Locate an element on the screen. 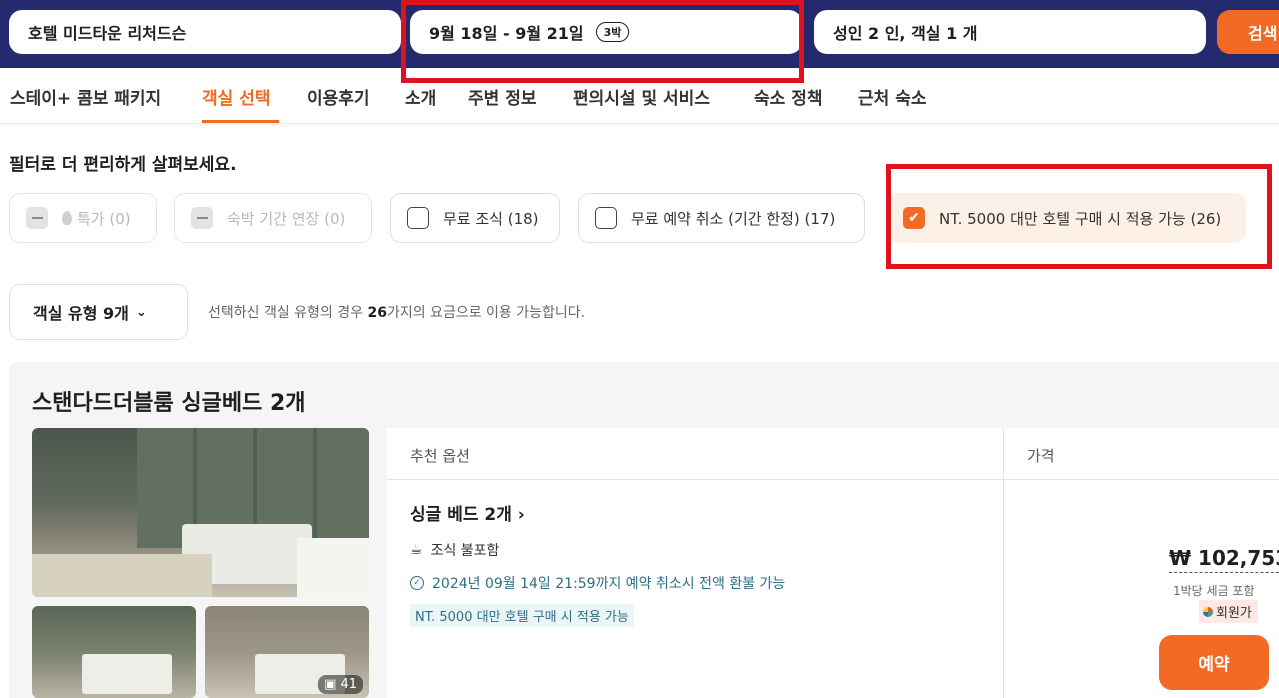 The image size is (1279, 698). member-logo-icon is located at coordinates (1208, 611).